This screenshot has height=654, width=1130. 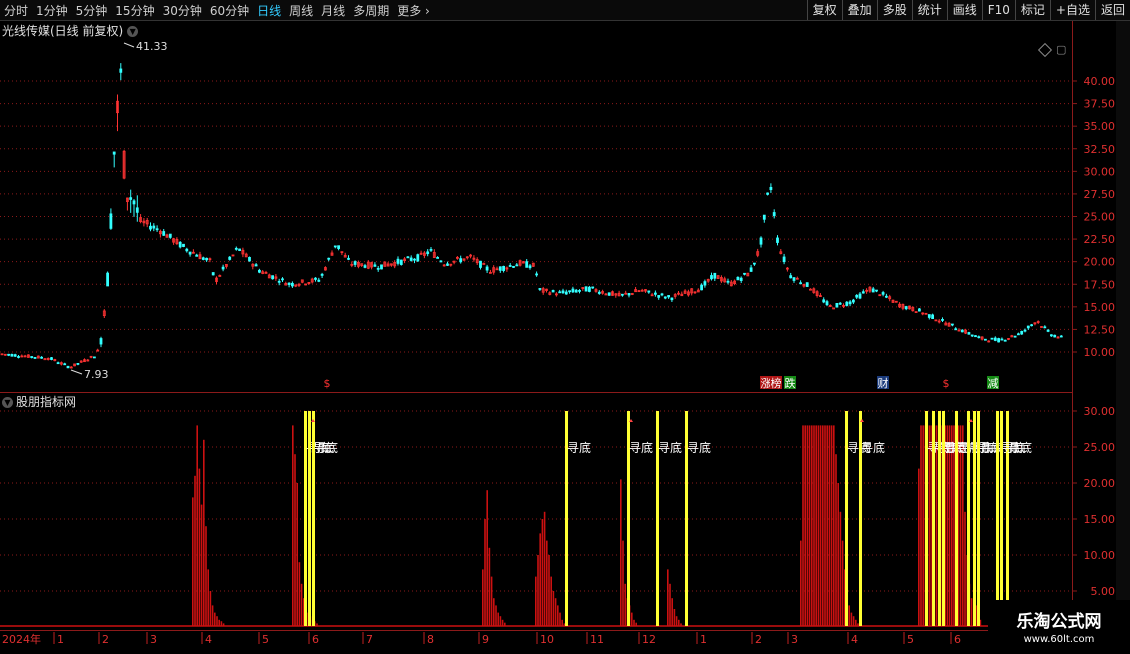 I want to click on restore-rights-button: 复权, so click(x=824, y=10).